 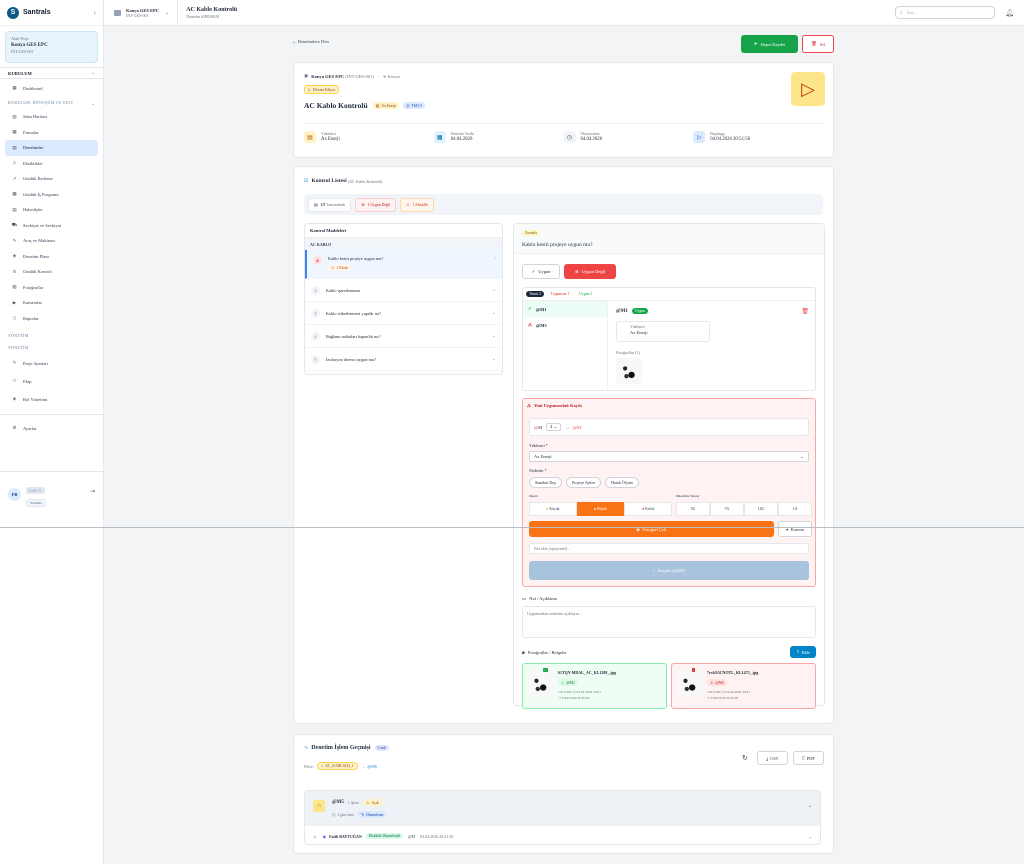 I want to click on measurement-item: ✓ @M1, so click(x=565, y=309).